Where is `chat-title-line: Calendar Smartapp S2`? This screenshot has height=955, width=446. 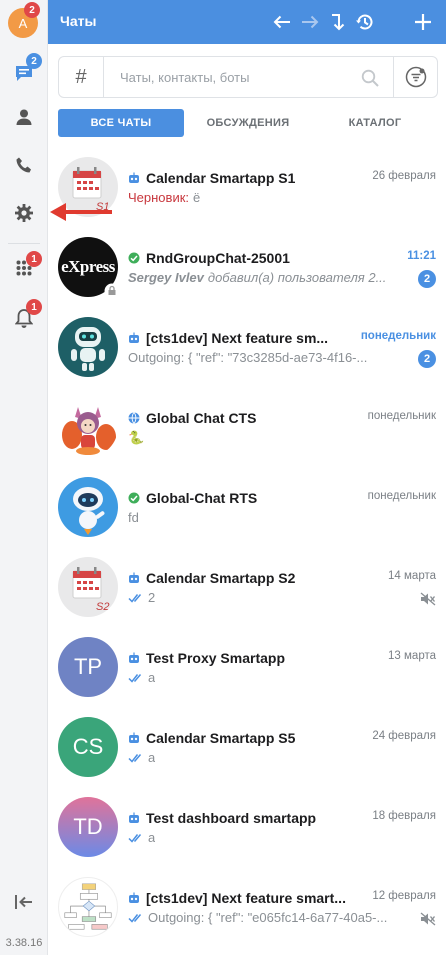
chat-title-line: Calendar Smartapp S2 is located at coordinates (243, 578).